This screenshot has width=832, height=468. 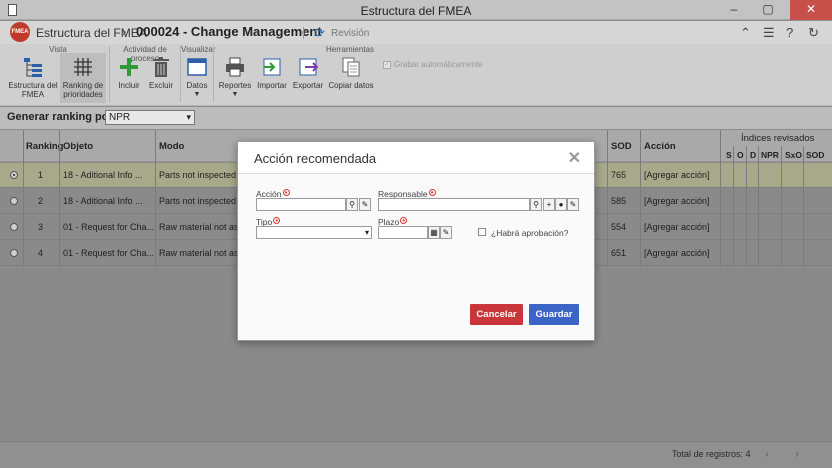 I want to click on plazo-input, so click(x=403, y=232).